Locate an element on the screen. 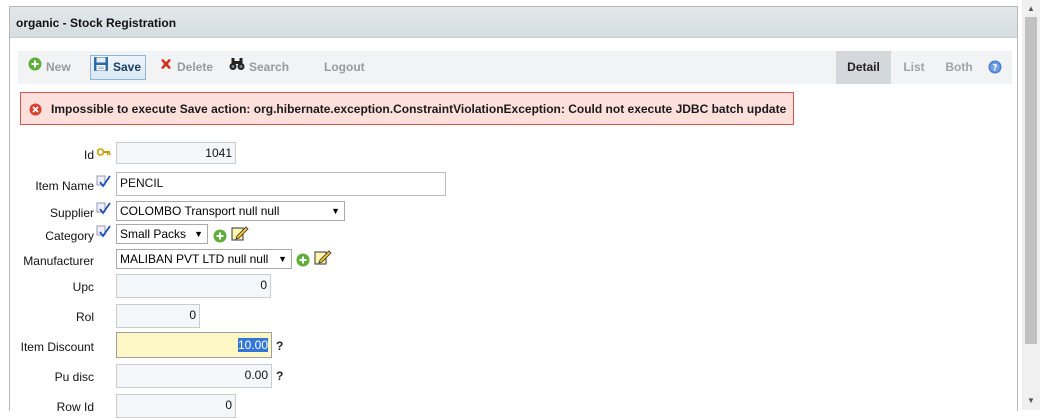 The height and width of the screenshot is (418, 1040). title-bar: organic - Stock Registration is located at coordinates (513, 22).